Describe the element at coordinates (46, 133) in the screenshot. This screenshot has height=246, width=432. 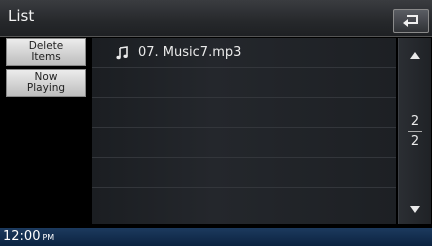
I see `side-menu: Delete Items Now Playing` at that location.